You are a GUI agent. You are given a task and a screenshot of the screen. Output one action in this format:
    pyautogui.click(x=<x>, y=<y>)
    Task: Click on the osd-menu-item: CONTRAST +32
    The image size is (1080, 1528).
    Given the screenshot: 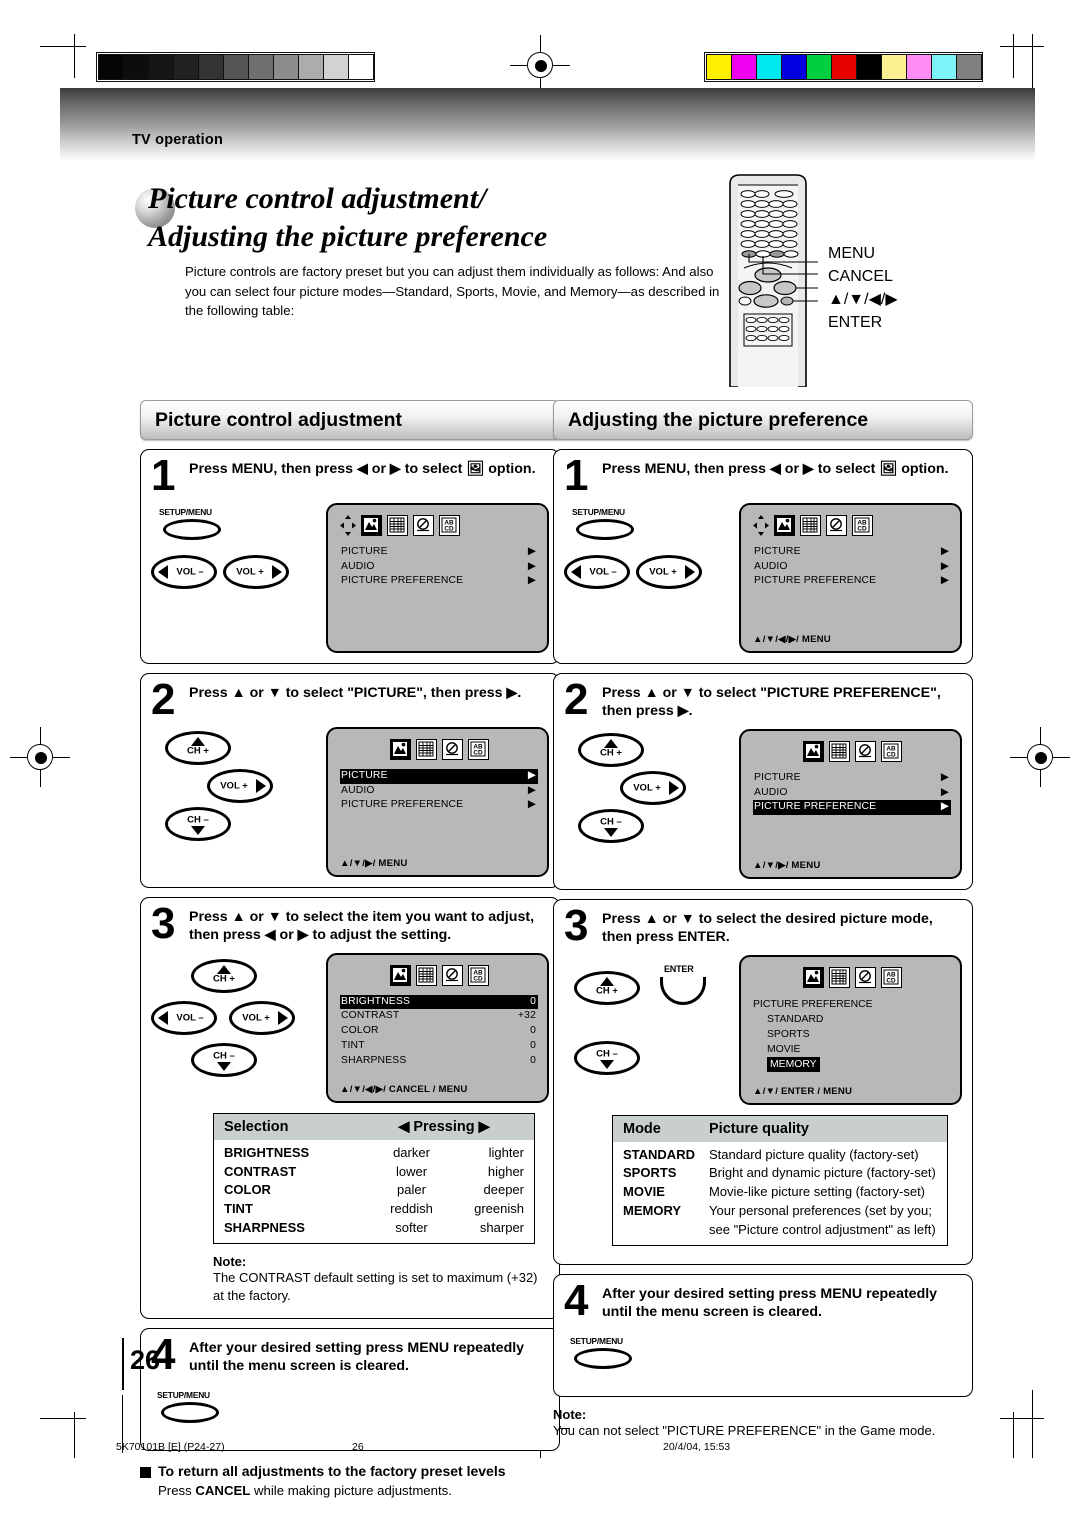 What is the action you would take?
    pyautogui.click(x=439, y=1016)
    